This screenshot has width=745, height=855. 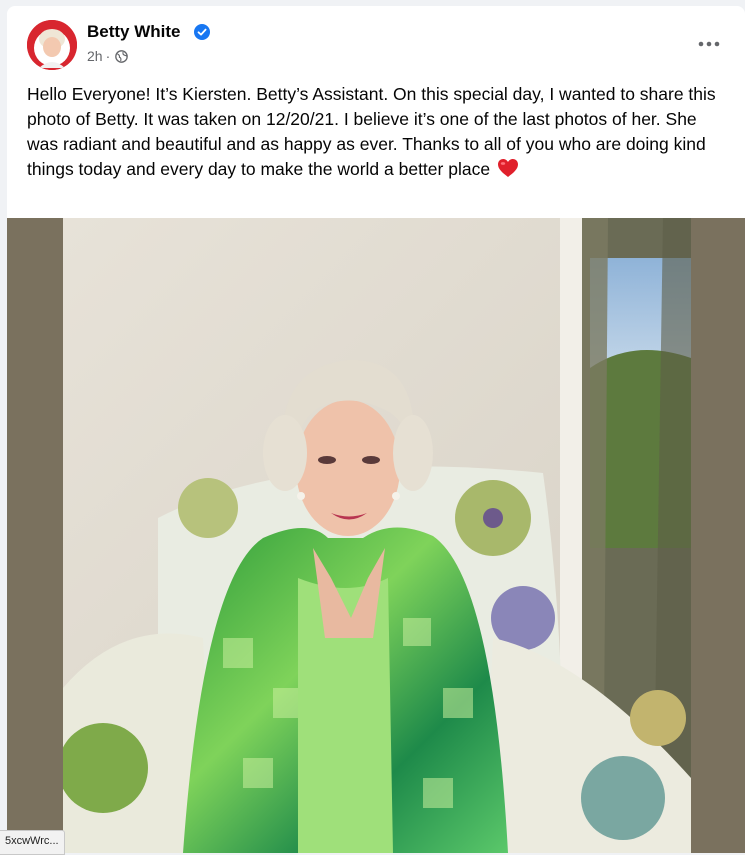 I want to click on post-meta: 2h ·, so click(x=108, y=56).